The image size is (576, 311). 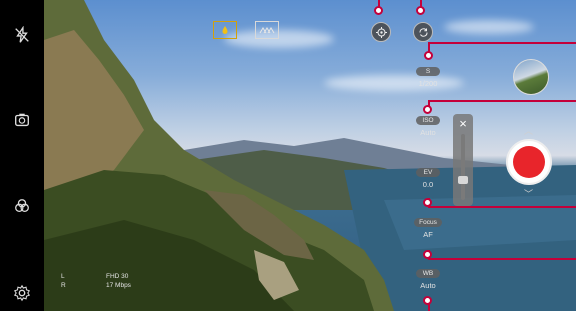 I want to click on focus-label: Focus, so click(x=428, y=222).